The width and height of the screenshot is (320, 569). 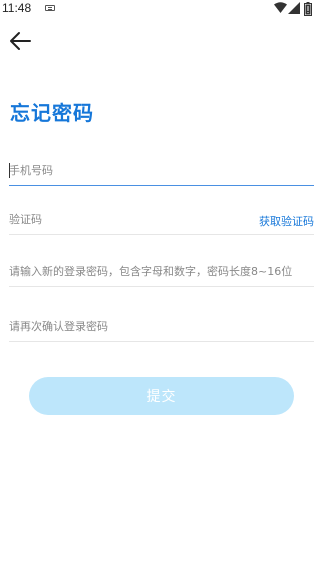 I want to click on keyboard-icon, so click(x=50, y=8).